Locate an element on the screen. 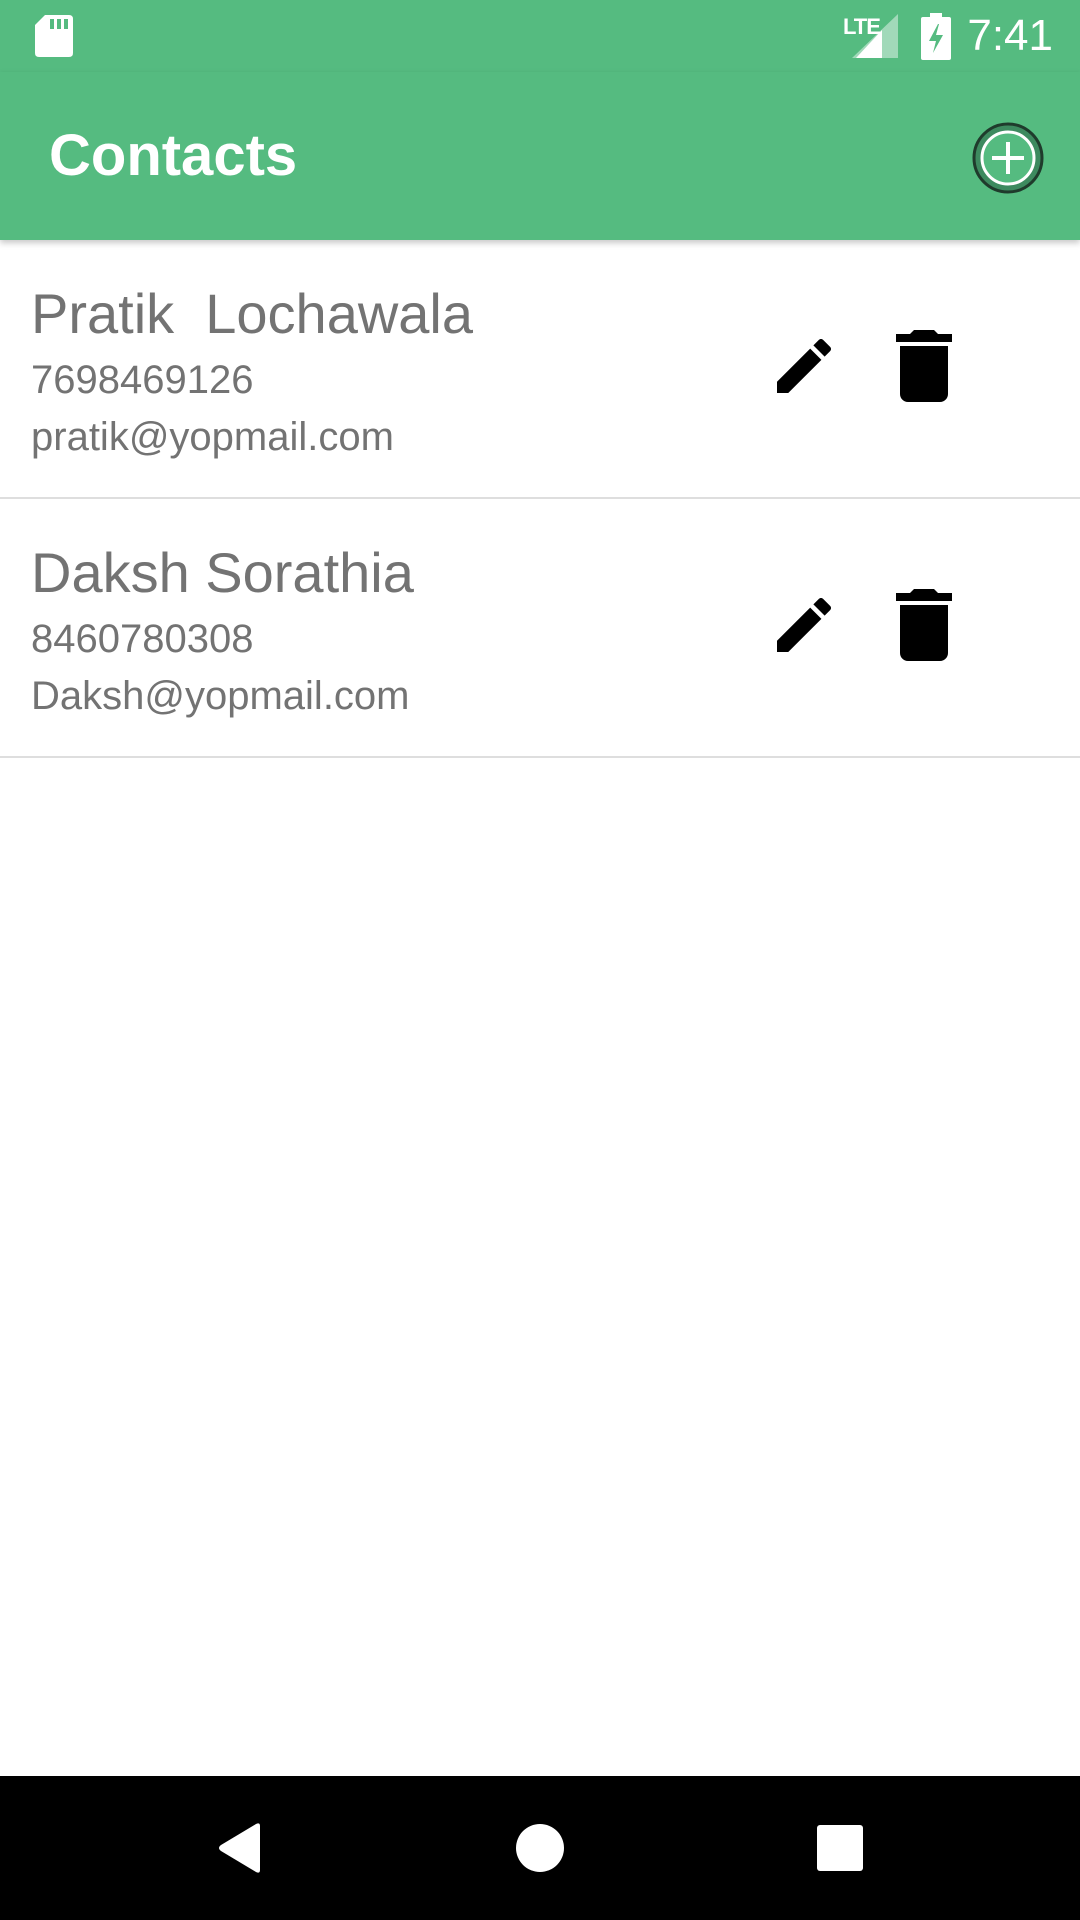 The image size is (1080, 1920). page-title: Contacts is located at coordinates (173, 155).